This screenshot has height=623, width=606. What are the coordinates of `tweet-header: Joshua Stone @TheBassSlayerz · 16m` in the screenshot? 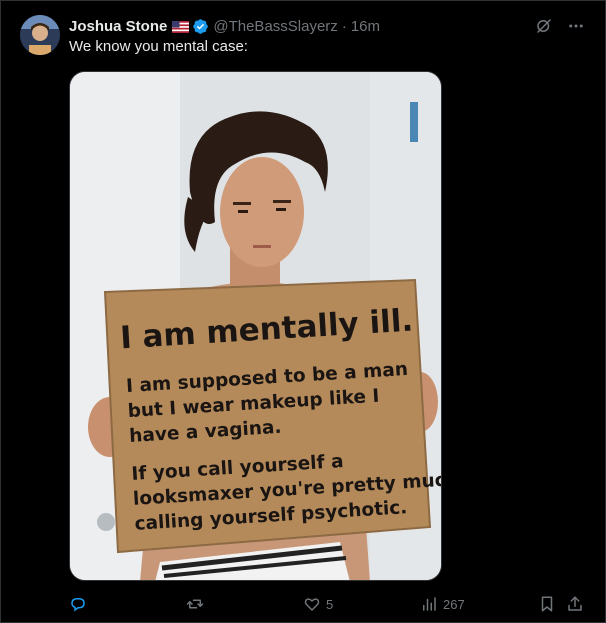 It's located at (327, 26).